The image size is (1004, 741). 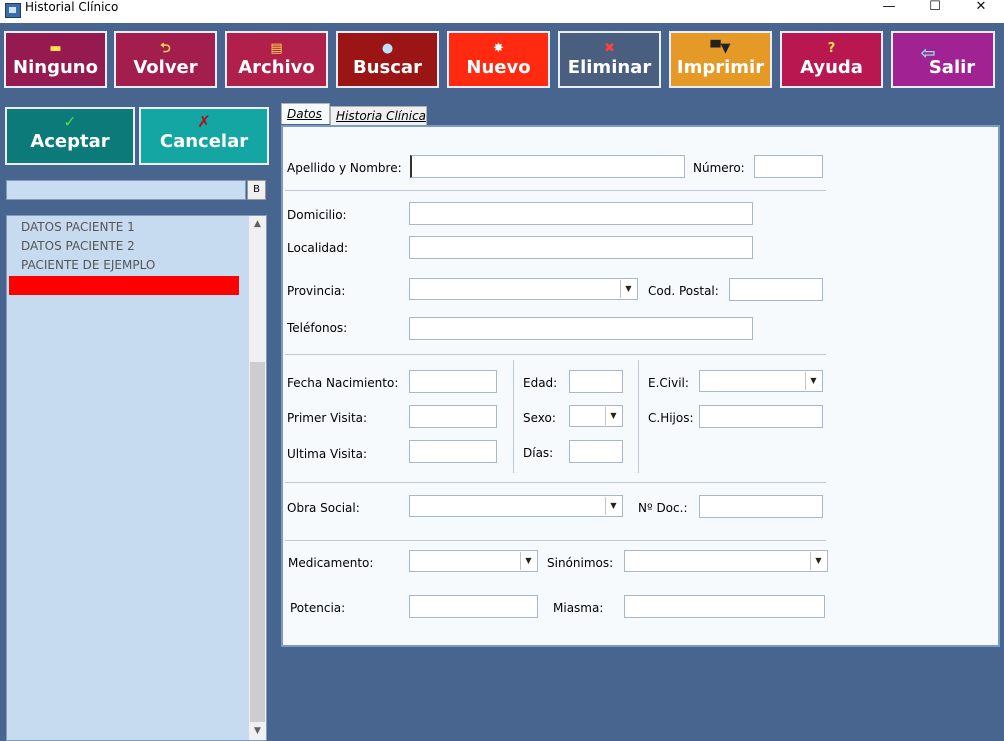 What do you see at coordinates (581, 247) in the screenshot?
I see `localidad-field` at bounding box center [581, 247].